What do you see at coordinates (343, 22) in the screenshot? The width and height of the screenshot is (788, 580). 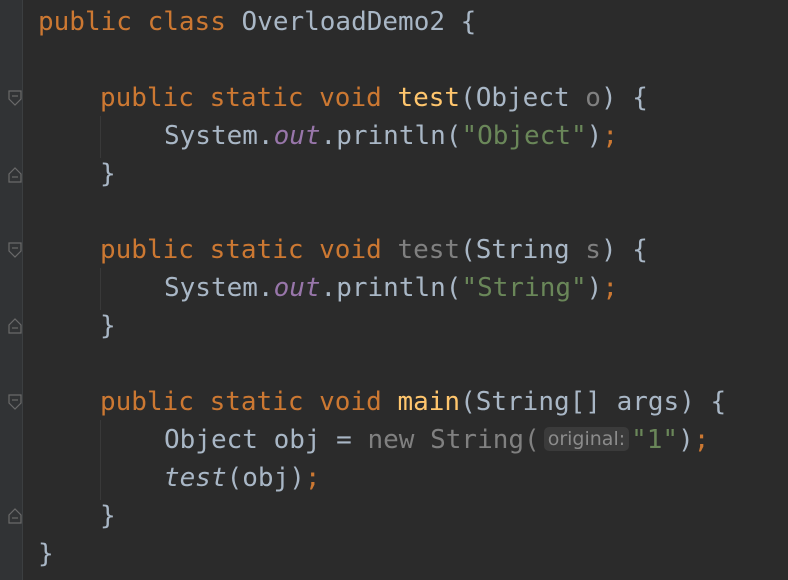 I see `class-name: OverloadDemo2` at bounding box center [343, 22].